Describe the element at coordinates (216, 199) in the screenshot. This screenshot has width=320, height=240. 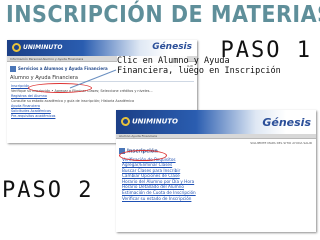
I see `menu-item: Verificar su estado de Inscripción` at that location.